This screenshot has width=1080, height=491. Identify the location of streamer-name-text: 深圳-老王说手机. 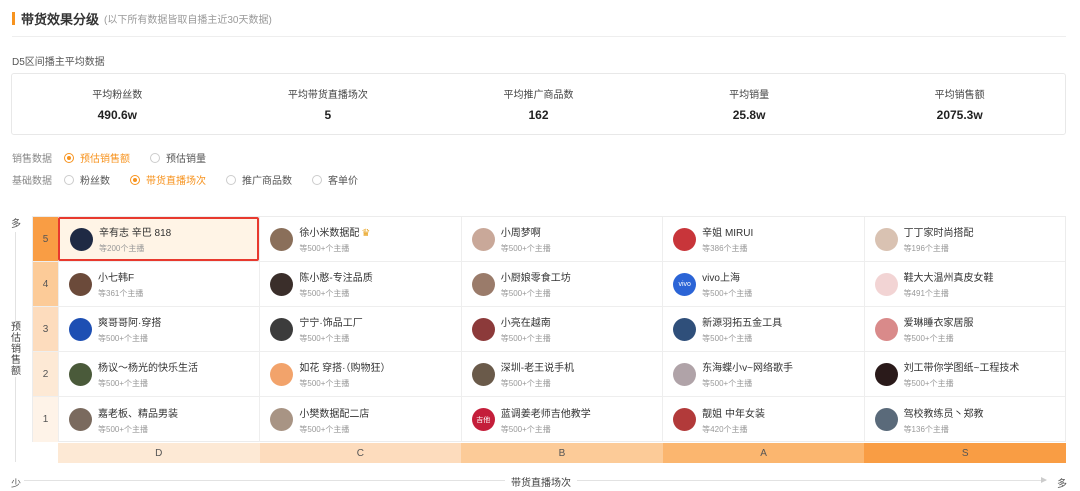
(537, 368).